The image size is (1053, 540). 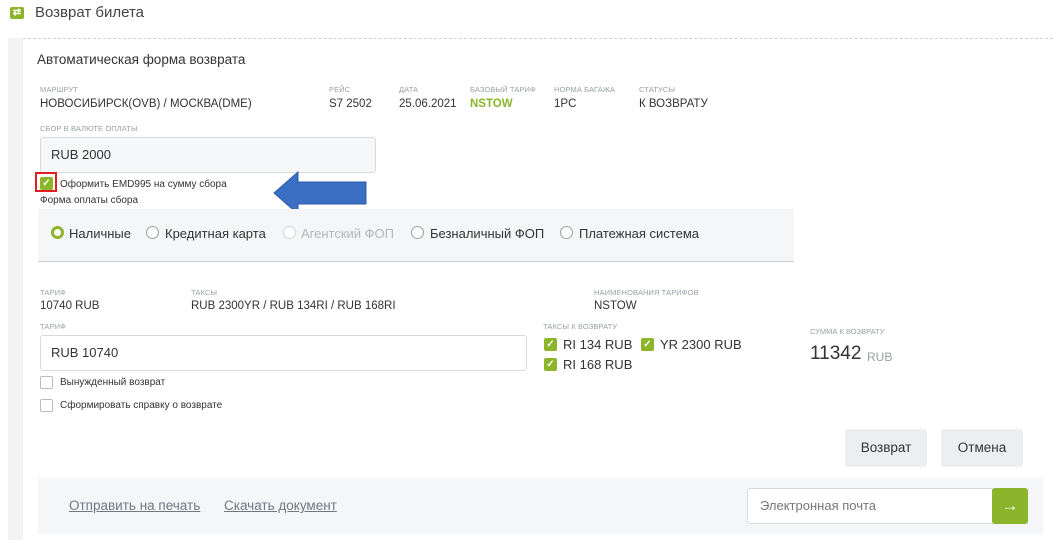 What do you see at coordinates (657, 89) in the screenshot?
I see `status-label: СТАТУСЫ` at bounding box center [657, 89].